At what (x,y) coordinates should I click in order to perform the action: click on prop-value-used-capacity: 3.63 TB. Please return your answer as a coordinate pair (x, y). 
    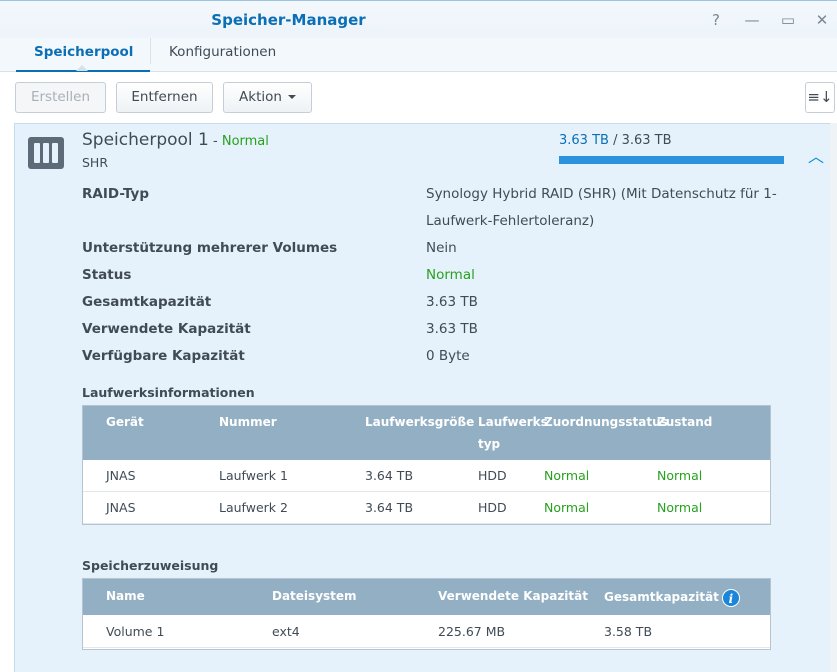
    Looking at the image, I should click on (452, 329).